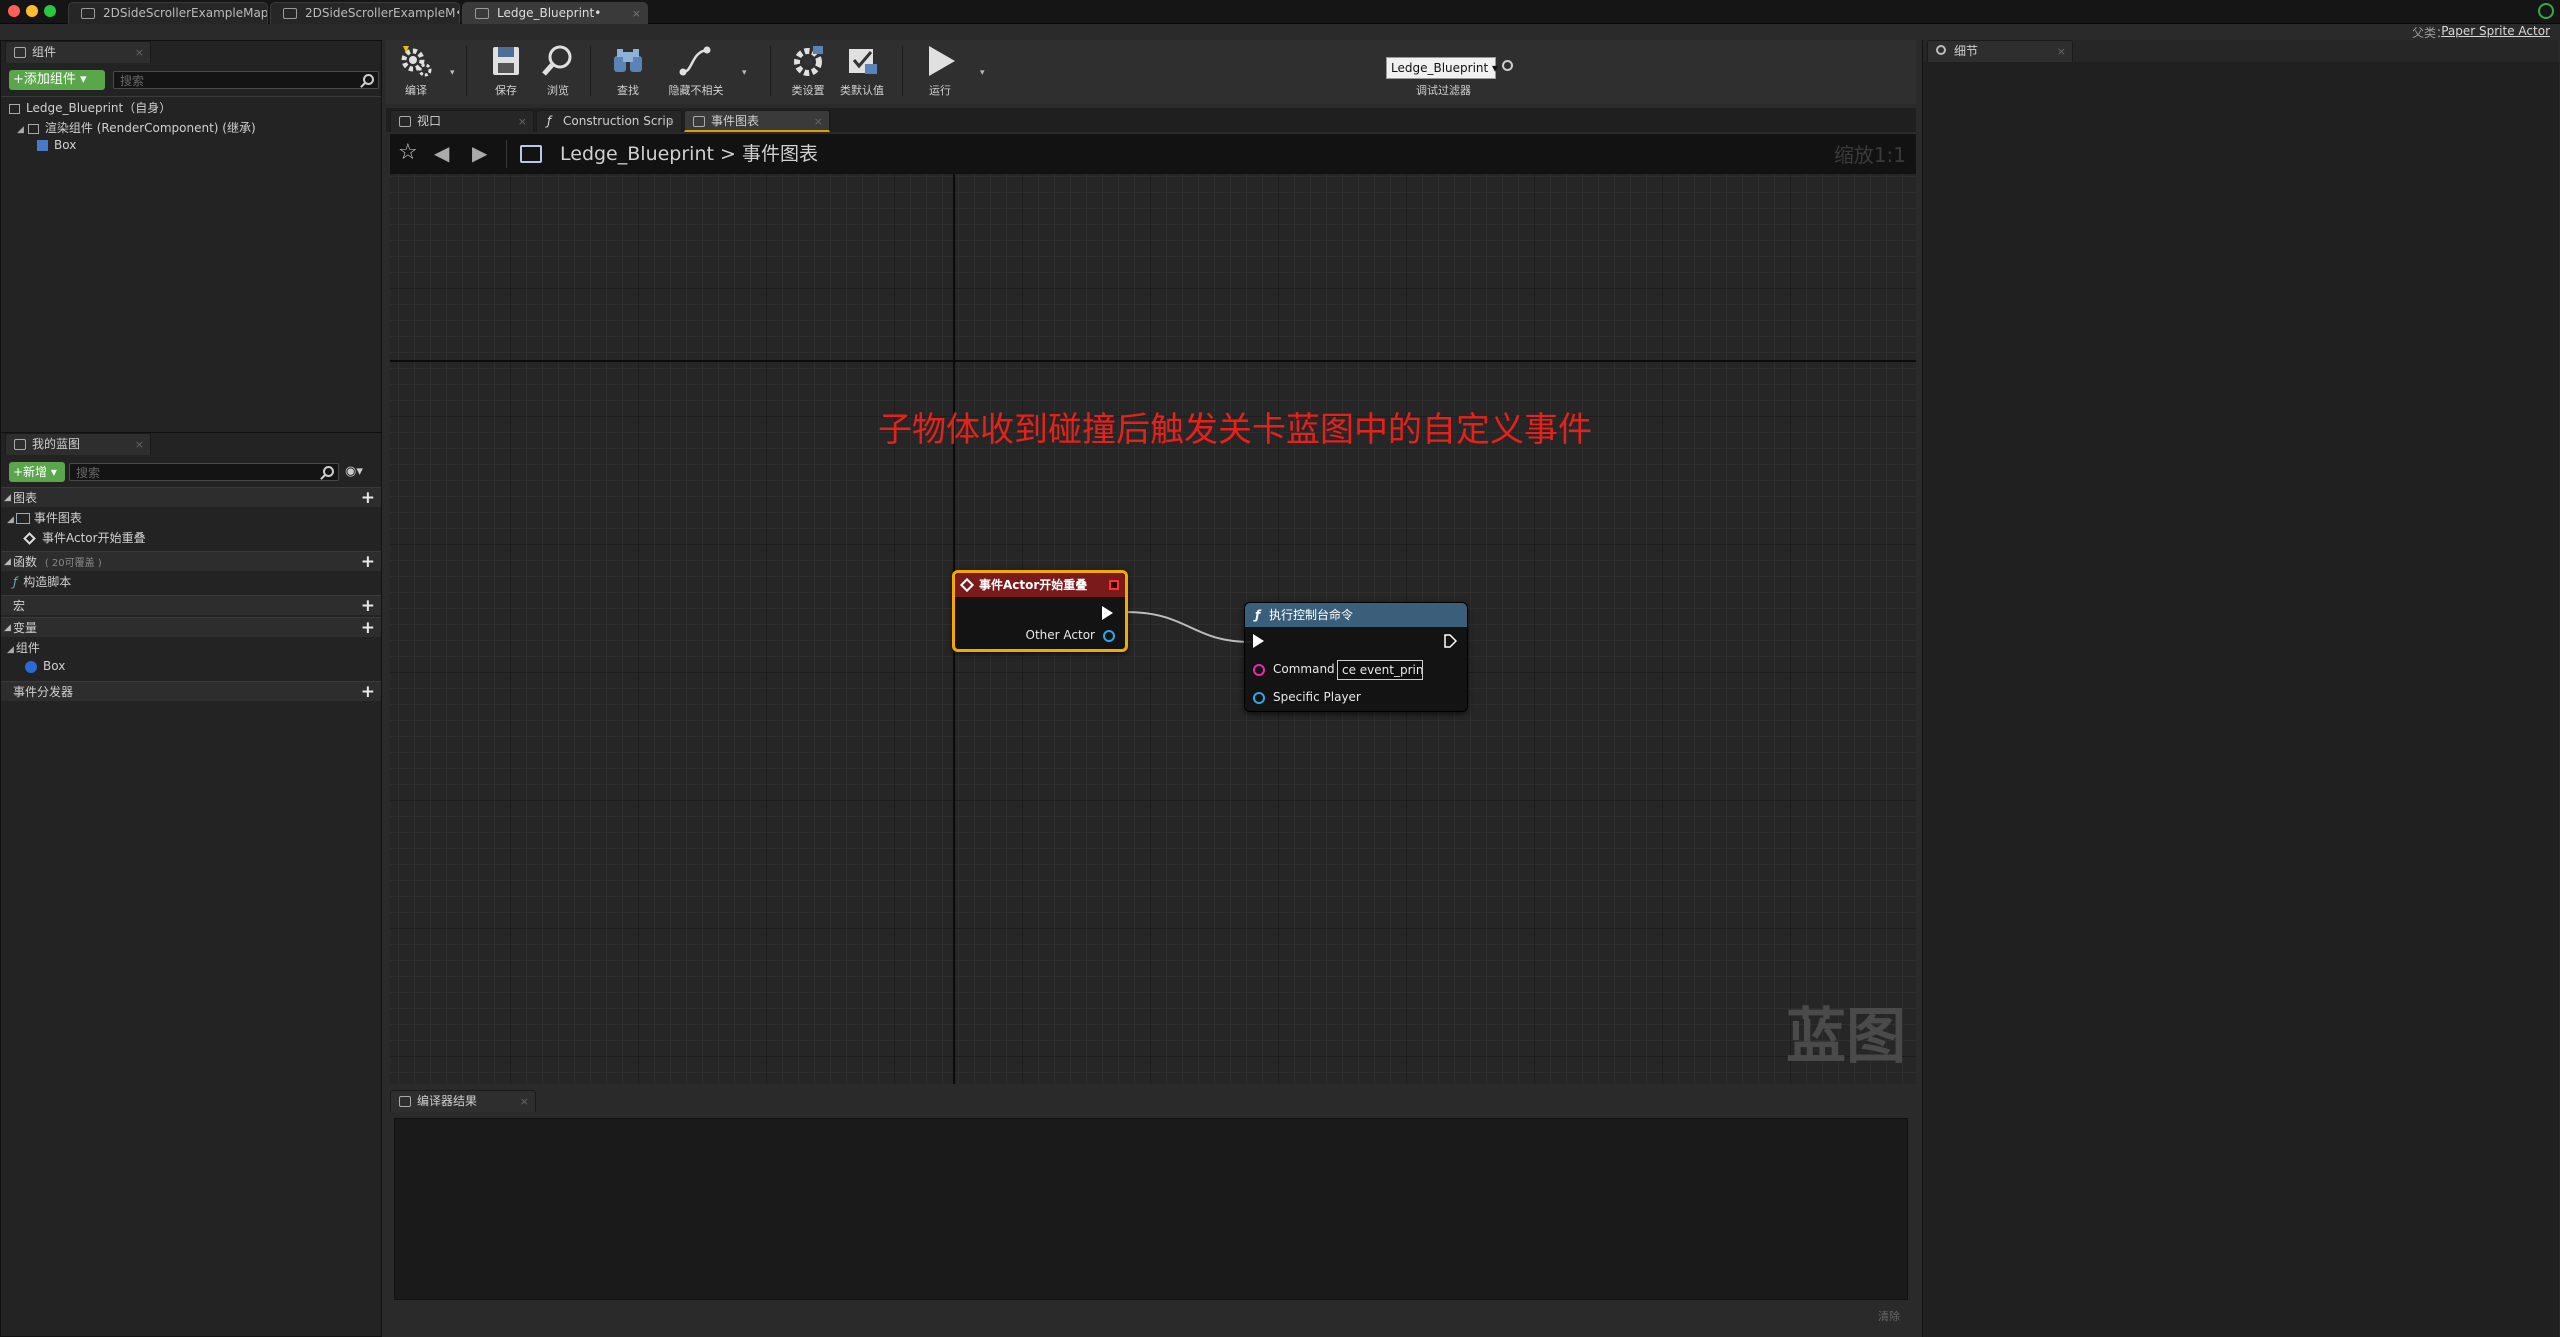 This screenshot has width=2560, height=1337. I want to click on item-event-graph: ◢ 事件图表, so click(44, 517).